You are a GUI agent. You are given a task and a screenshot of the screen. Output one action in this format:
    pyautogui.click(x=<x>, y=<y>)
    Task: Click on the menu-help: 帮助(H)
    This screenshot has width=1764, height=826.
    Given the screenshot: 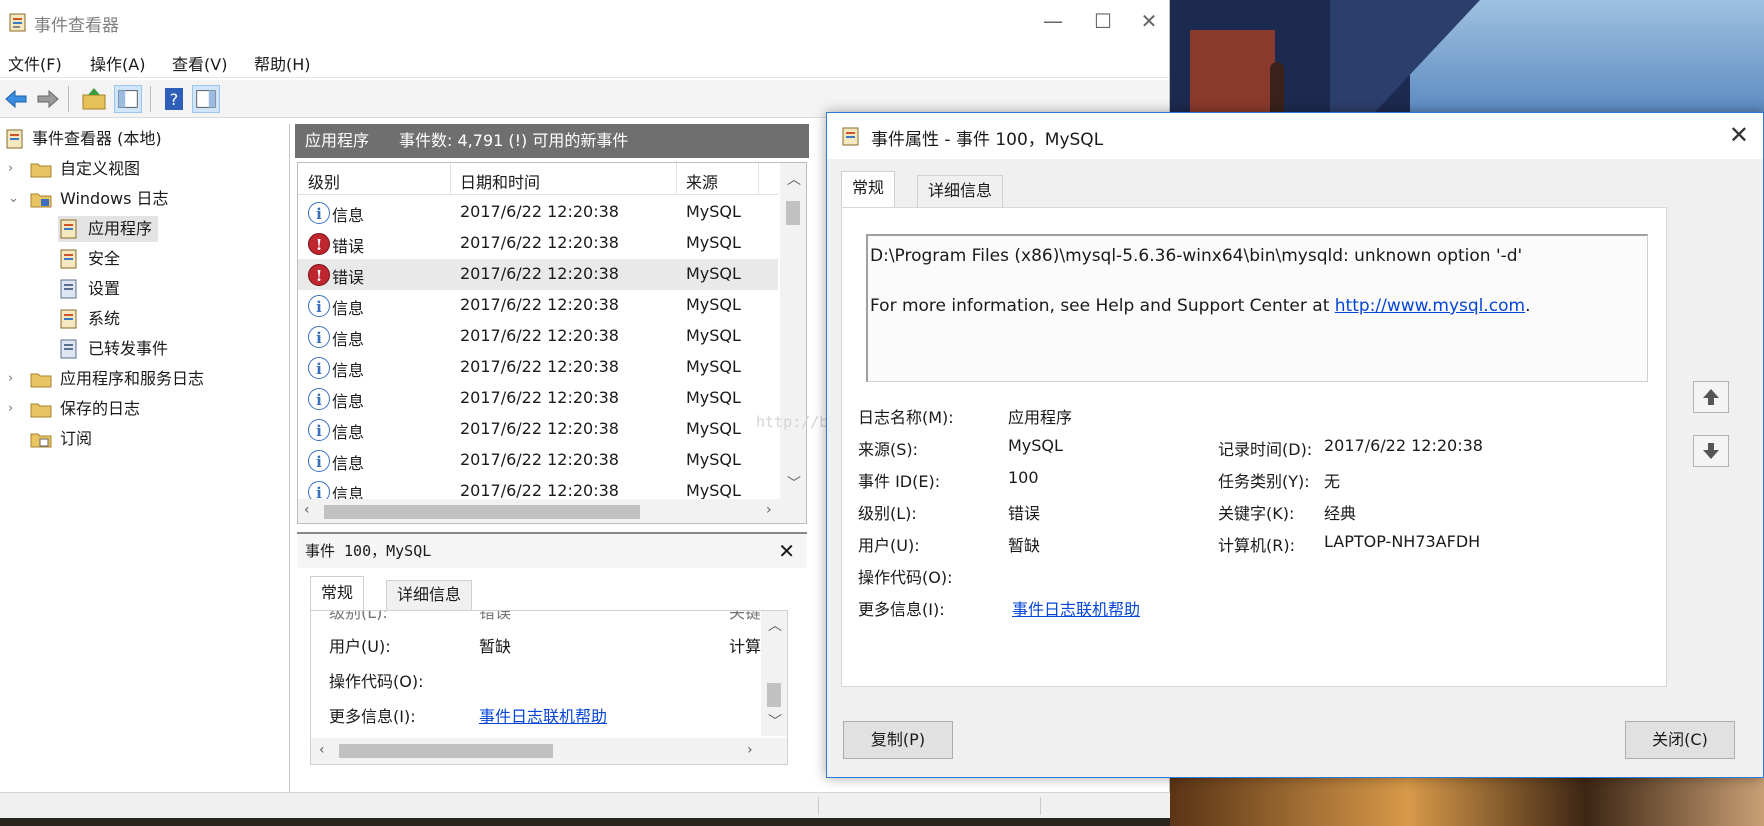 What is the action you would take?
    pyautogui.click(x=282, y=63)
    